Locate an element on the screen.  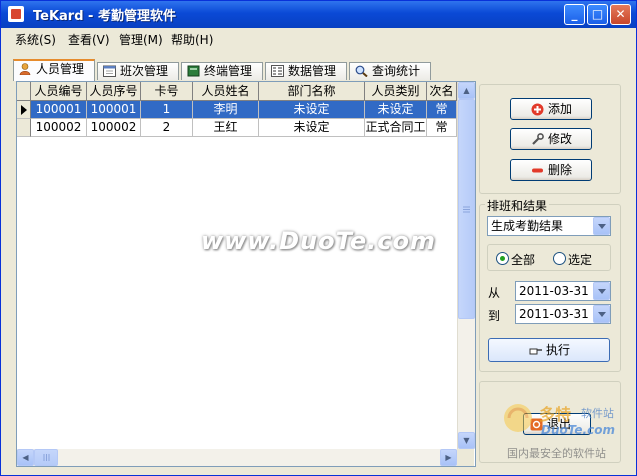
column-header: 人员姓名 is located at coordinates (226, 91).